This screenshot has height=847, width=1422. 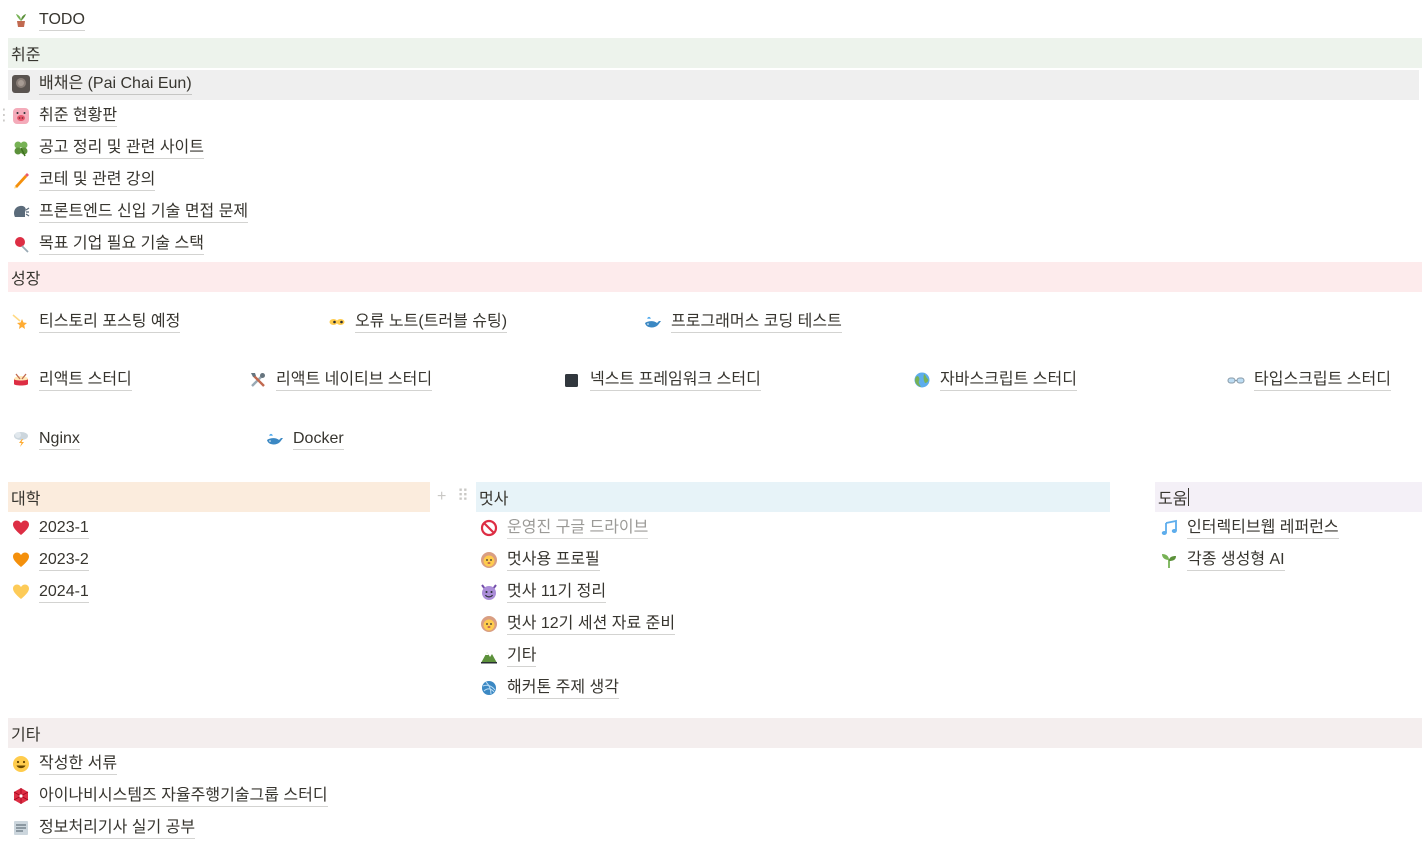 What do you see at coordinates (258, 380) in the screenshot?
I see `tools-icon` at bounding box center [258, 380].